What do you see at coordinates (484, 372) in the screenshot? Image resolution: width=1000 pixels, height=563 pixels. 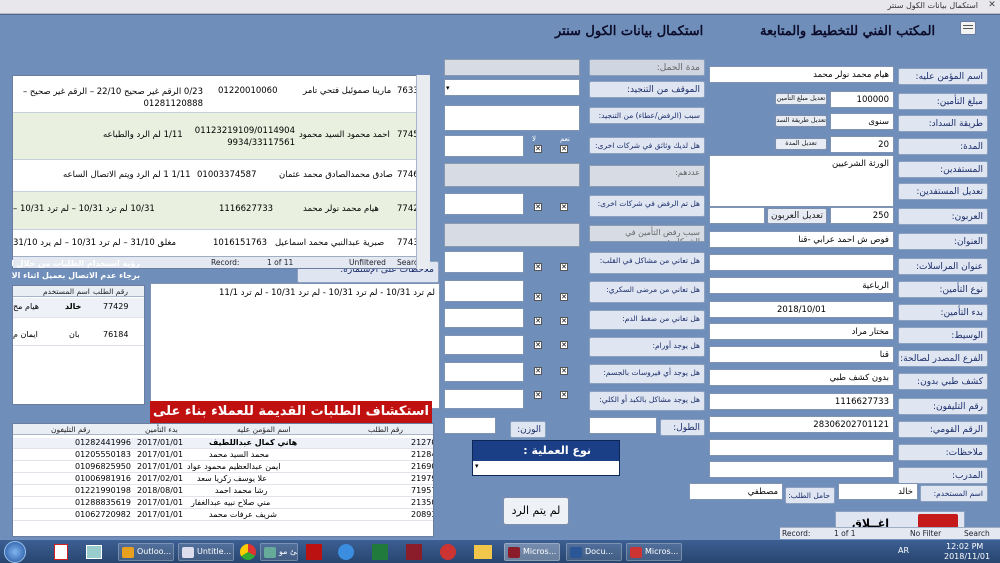 I see `viruses-field` at bounding box center [484, 372].